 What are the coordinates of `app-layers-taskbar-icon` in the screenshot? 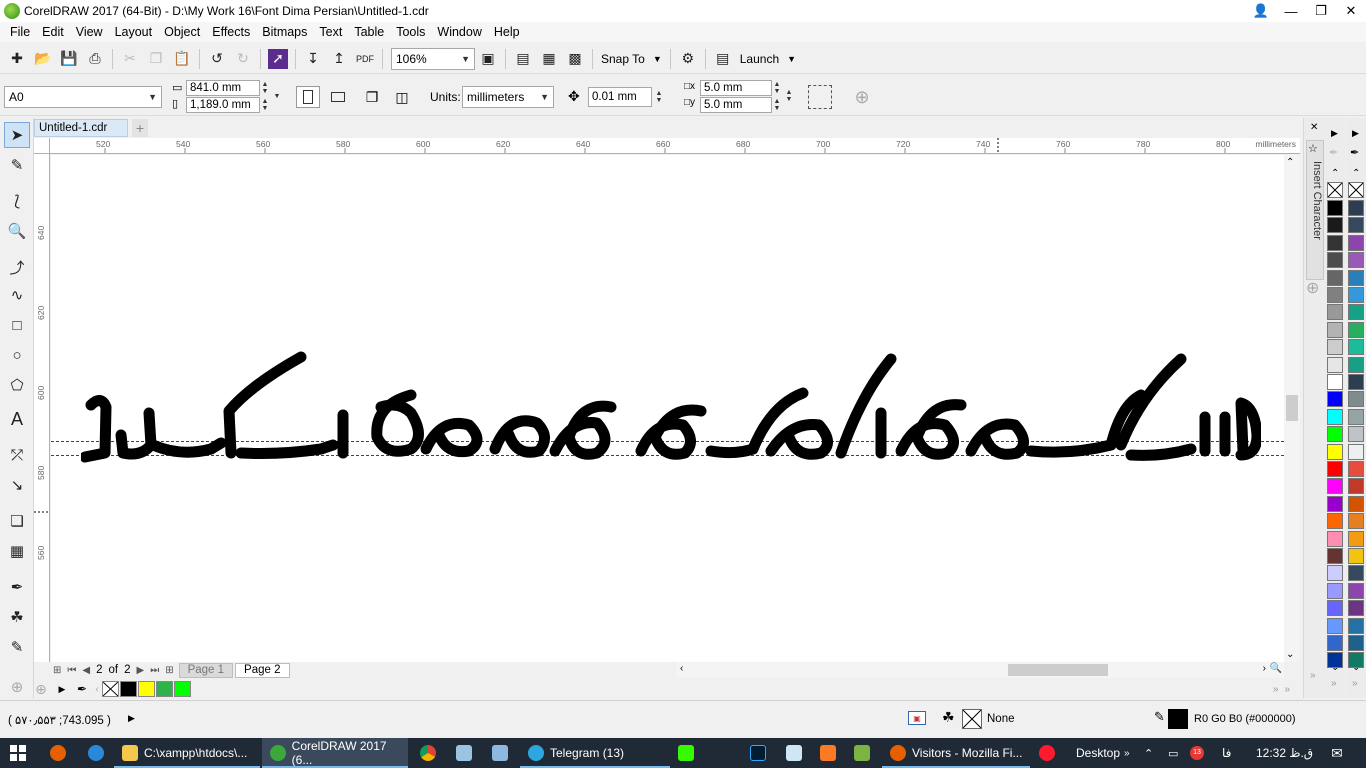 It's located at (862, 753).